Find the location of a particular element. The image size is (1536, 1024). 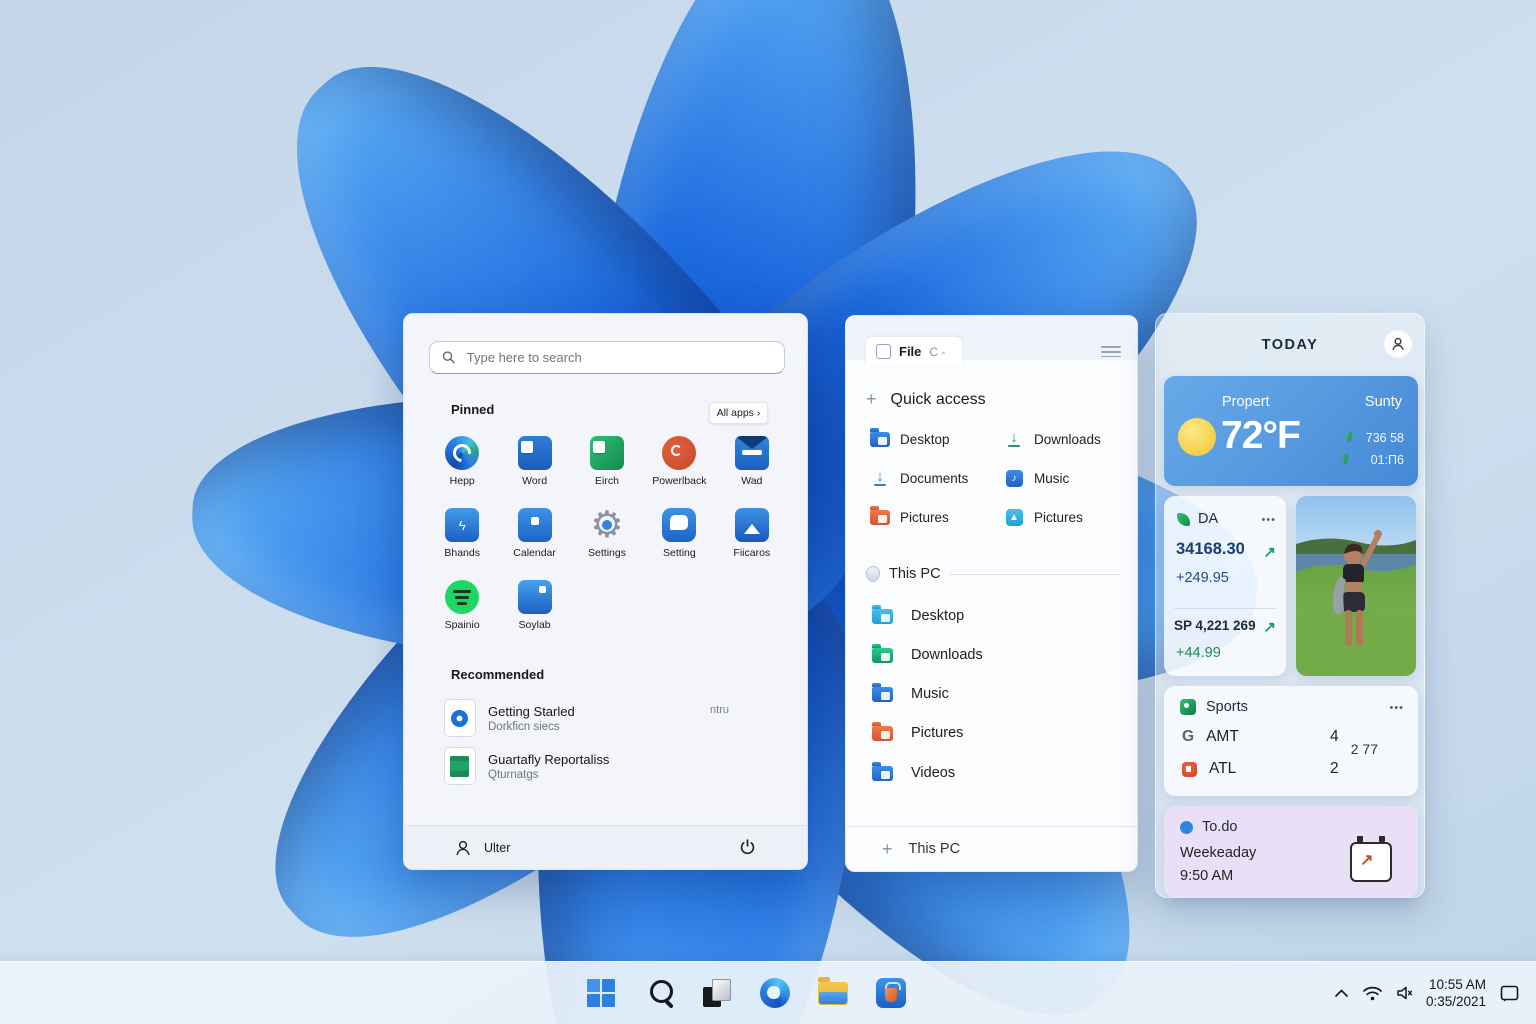

all-apps-button: All apps › is located at coordinates (738, 413).